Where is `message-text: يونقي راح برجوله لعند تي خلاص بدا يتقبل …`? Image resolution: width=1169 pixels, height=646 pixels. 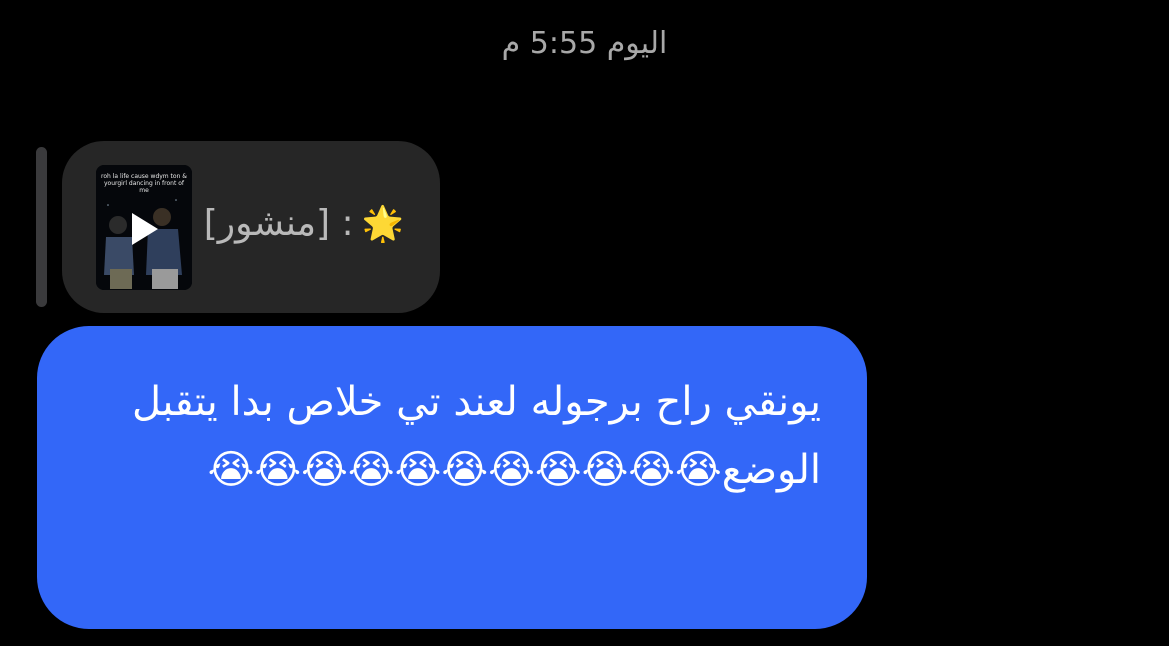 message-text: يونقي راح برجوله لعند تي خلاص بدا يتقبل … is located at coordinates (476, 436).